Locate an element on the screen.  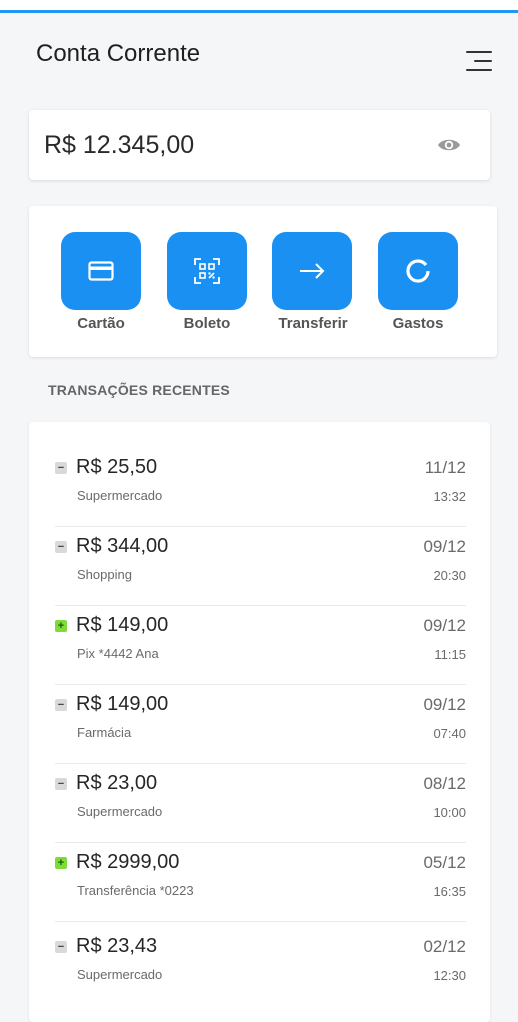
spending-button: Gastos is located at coordinates (418, 282).